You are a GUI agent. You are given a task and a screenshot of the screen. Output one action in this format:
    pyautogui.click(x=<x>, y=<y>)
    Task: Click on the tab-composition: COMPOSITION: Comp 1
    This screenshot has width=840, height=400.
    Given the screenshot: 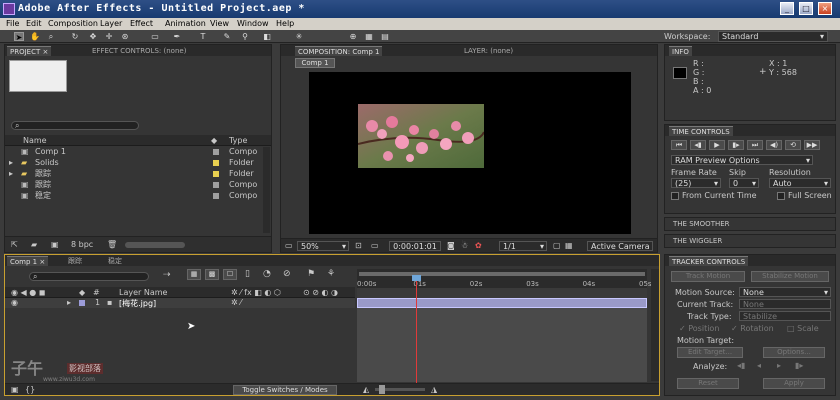 What is the action you would take?
    pyautogui.click(x=339, y=51)
    